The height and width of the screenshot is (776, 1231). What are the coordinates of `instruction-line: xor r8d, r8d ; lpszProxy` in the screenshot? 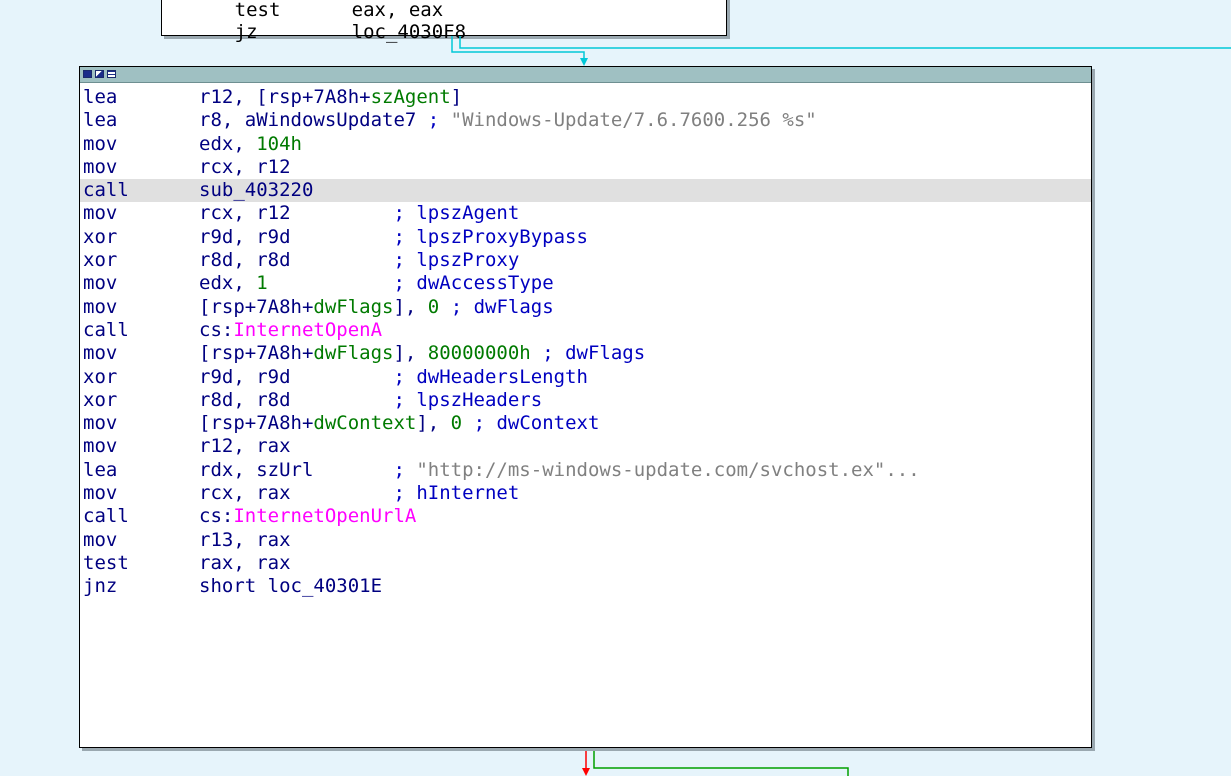 It's located at (585, 260).